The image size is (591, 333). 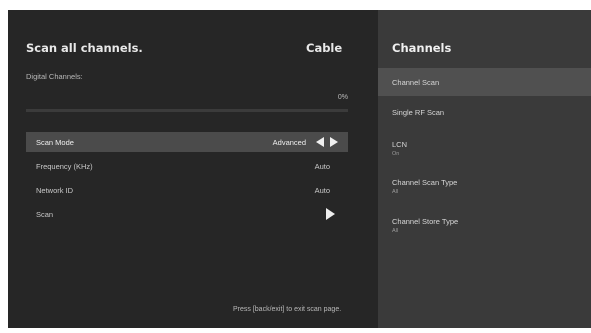 What do you see at coordinates (484, 112) in the screenshot?
I see `sidebar-item-single-rf-scan: Single RF Scan` at bounding box center [484, 112].